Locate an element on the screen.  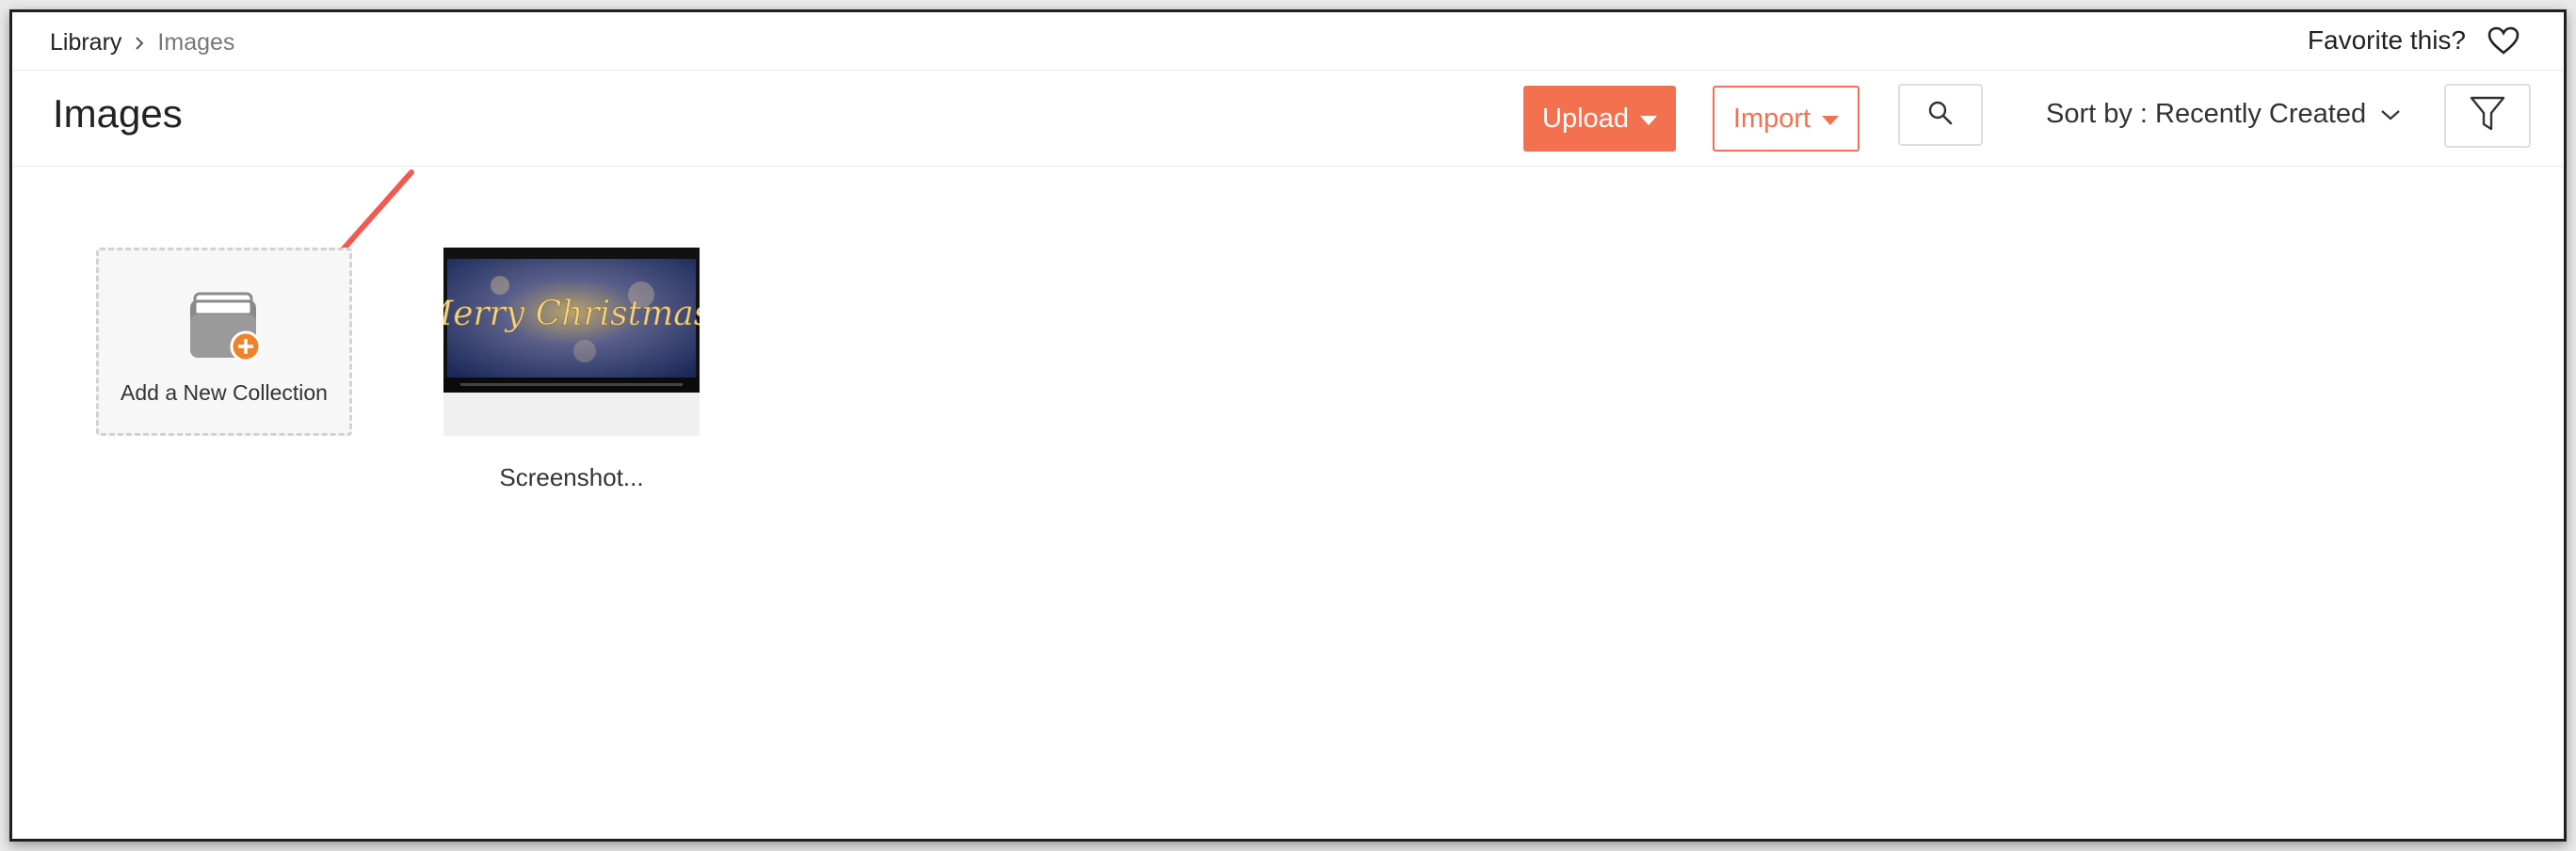
favorite-label: Favorite this? is located at coordinates (2386, 40).